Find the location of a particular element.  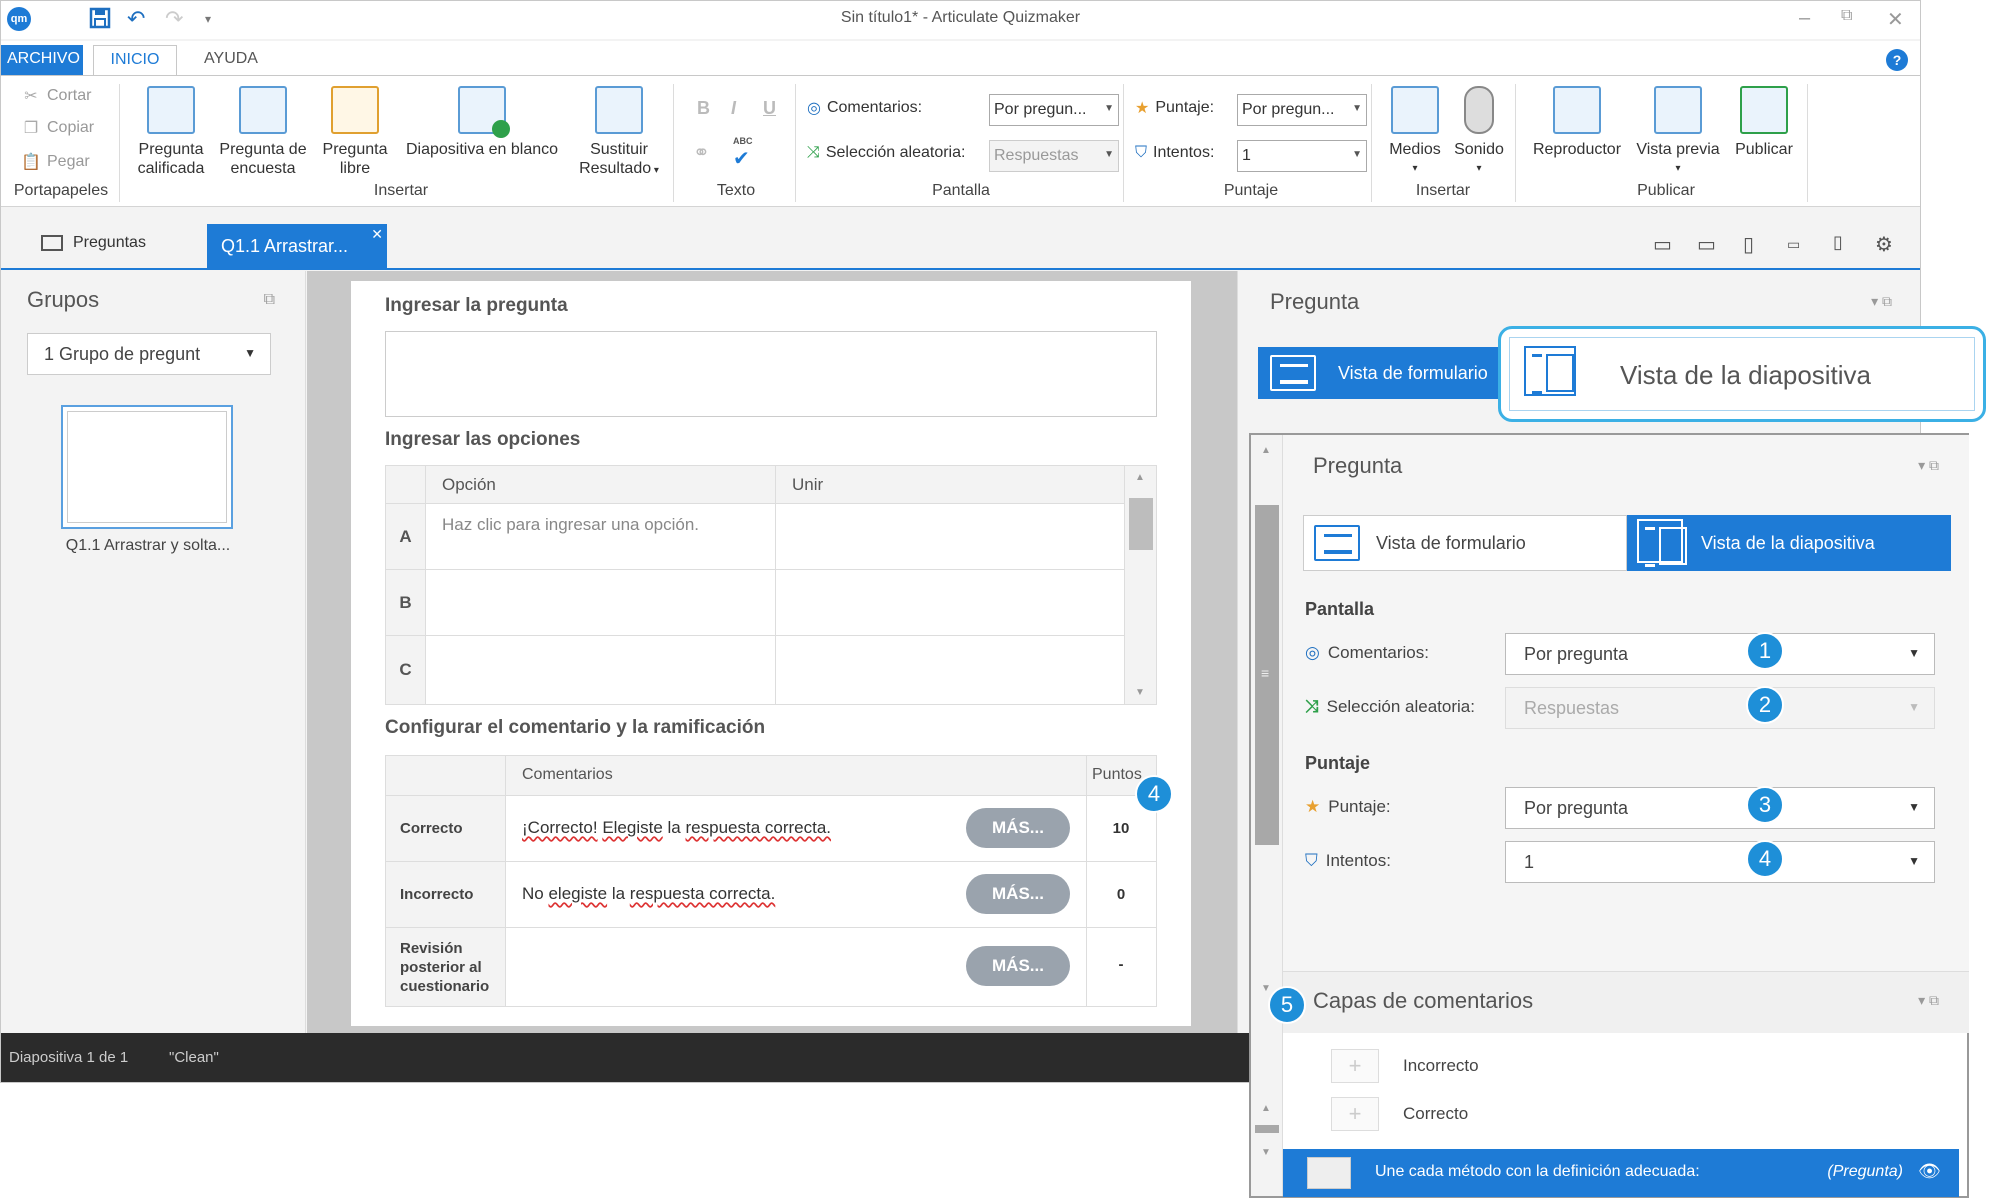

bold-button: B is located at coordinates (703, 108).